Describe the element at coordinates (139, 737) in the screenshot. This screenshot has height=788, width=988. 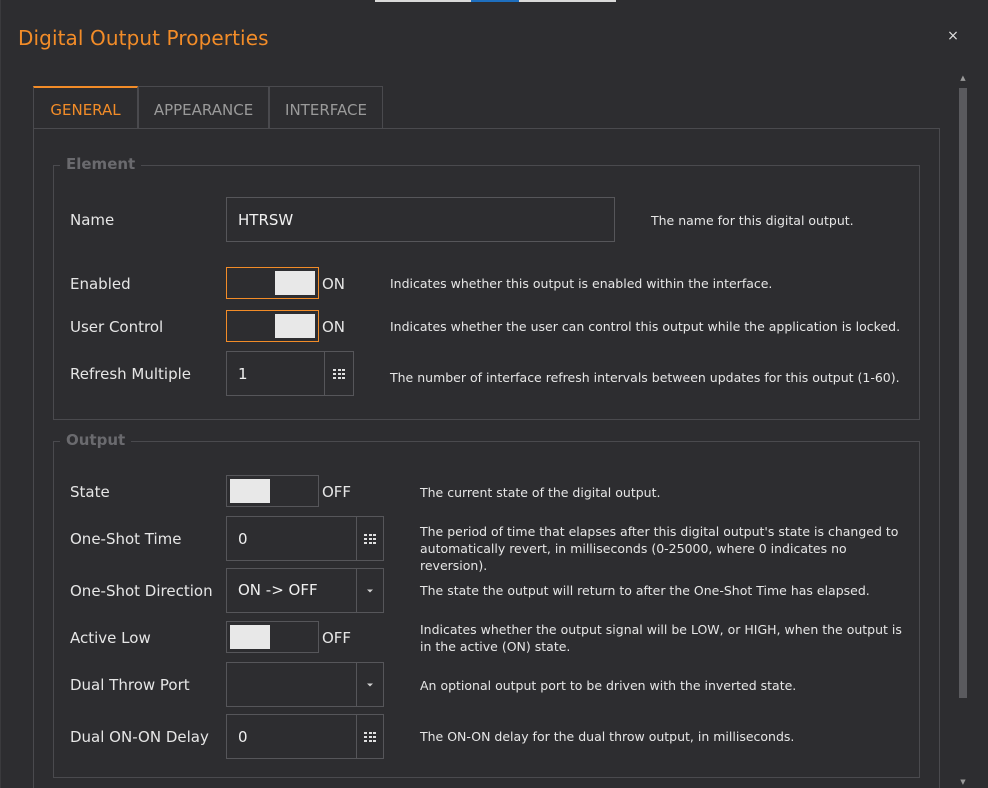
I see `dual-on-on-delay-label: Dual ON-ON Delay` at that location.